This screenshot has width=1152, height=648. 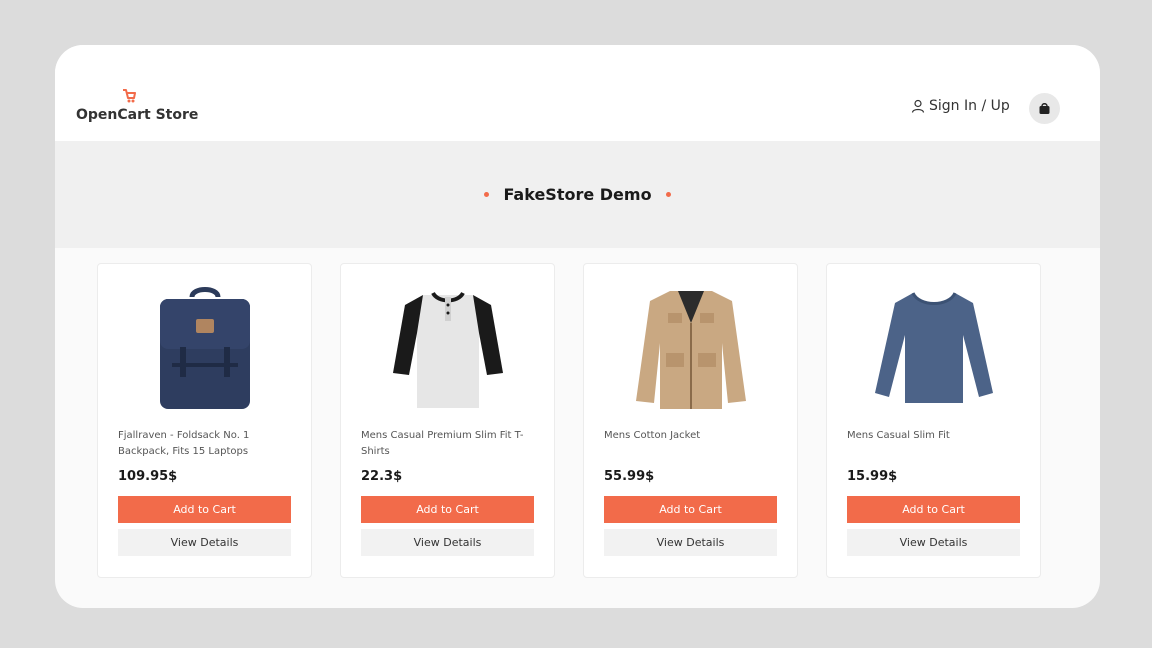 I want to click on product-price: 109.95$, so click(x=148, y=476).